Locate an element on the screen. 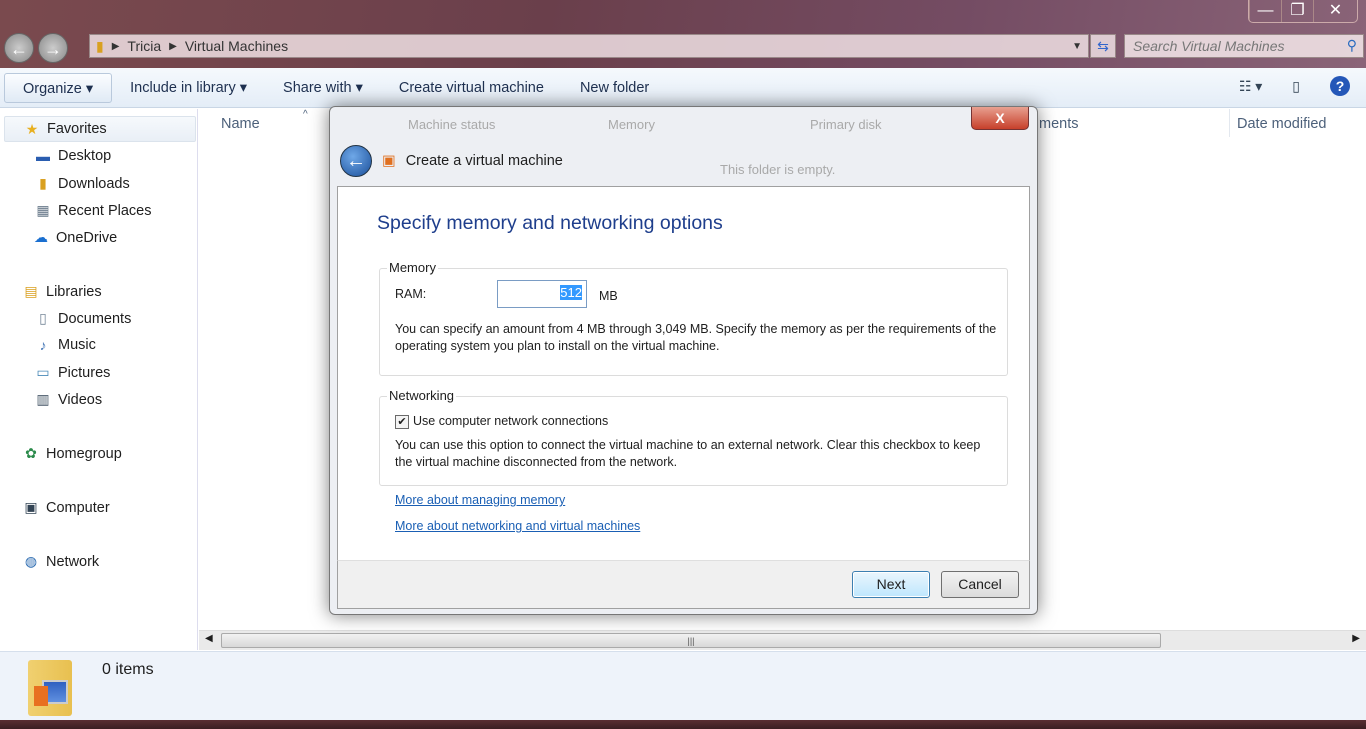  column-comments: ments is located at coordinates (1059, 124).